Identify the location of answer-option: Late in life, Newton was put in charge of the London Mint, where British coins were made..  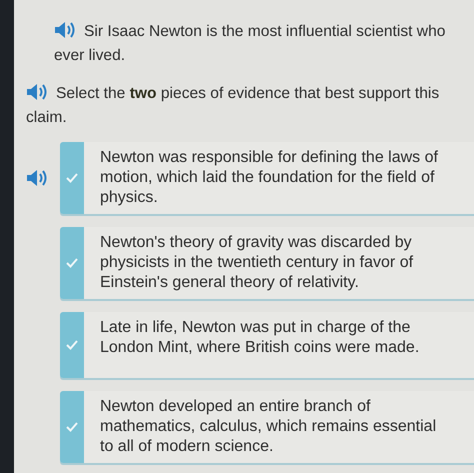
(267, 345).